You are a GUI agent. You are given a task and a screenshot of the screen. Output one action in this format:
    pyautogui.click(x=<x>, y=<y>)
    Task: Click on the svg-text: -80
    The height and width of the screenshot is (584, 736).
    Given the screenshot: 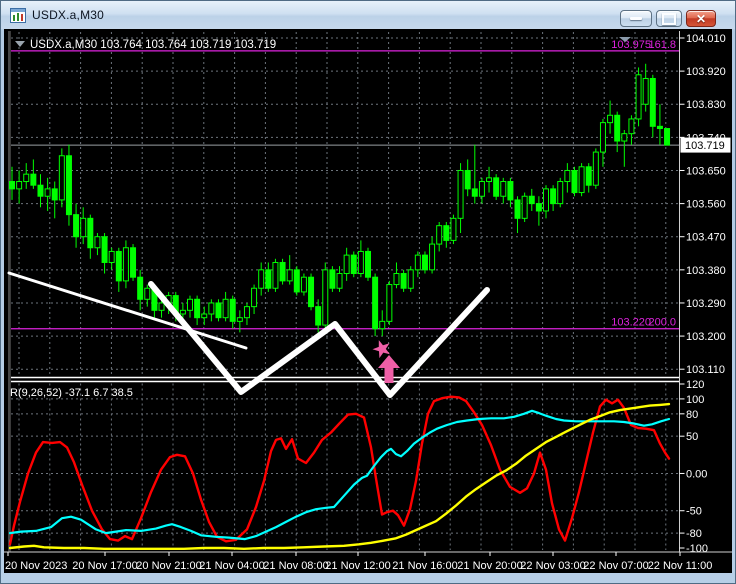 What is the action you would take?
    pyautogui.click(x=694, y=534)
    